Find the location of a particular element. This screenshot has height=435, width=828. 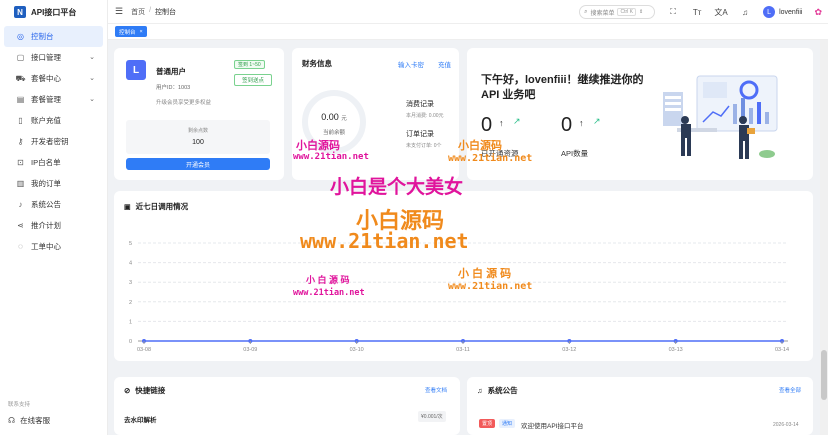

welcome-greeting: 下午好，lovenfiii！继续推进你的 API 业务吧 is located at coordinates (562, 87).